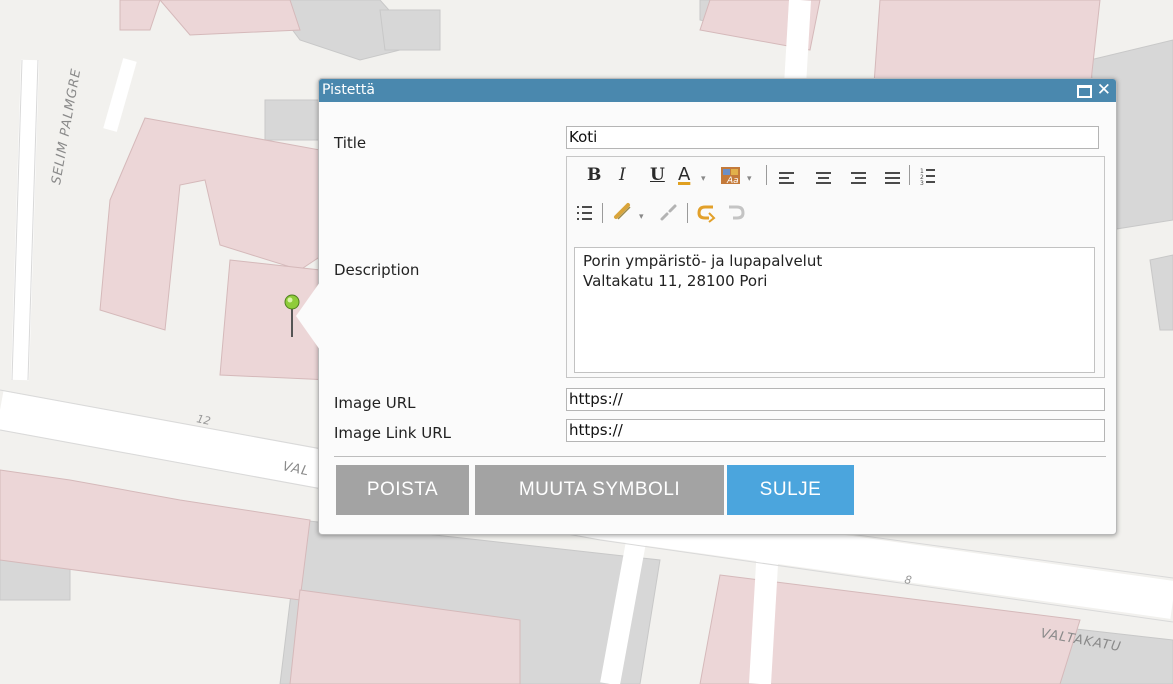 The image size is (1173, 684). I want to click on image-link-url-label: Image Link URL, so click(392, 433).